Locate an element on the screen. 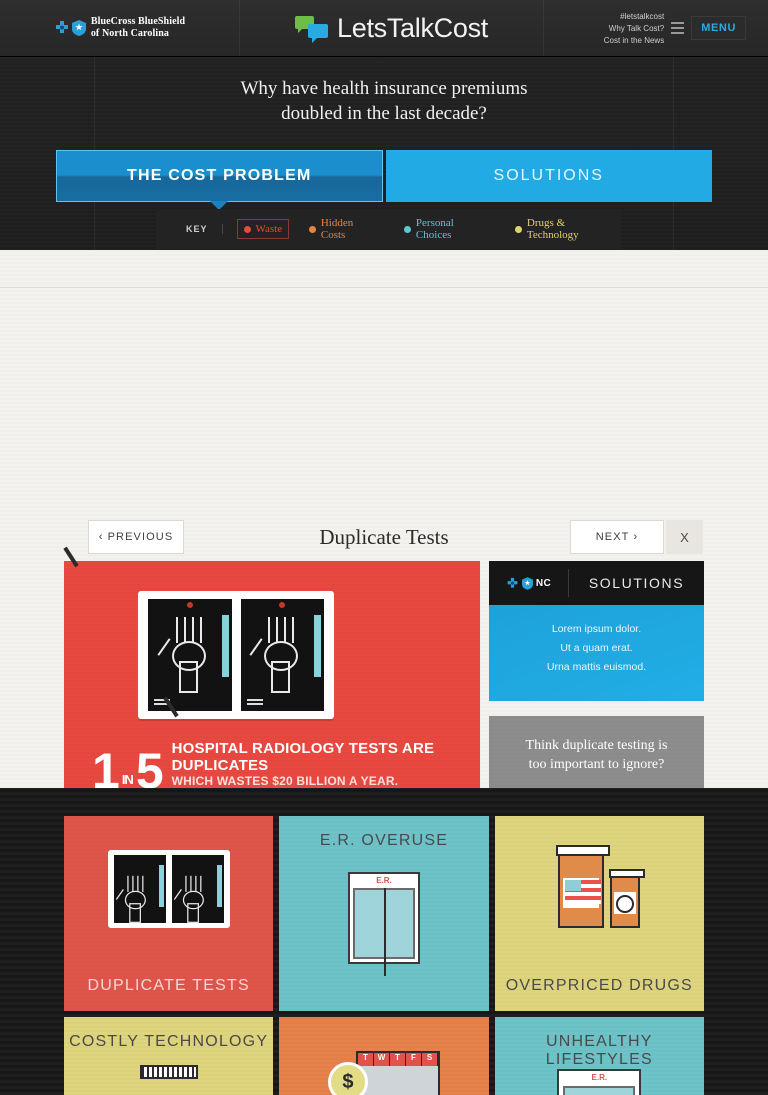 This screenshot has height=1095, width=768. tile-label: UNHEALTHY LIFESTYLES is located at coordinates (599, 1050).